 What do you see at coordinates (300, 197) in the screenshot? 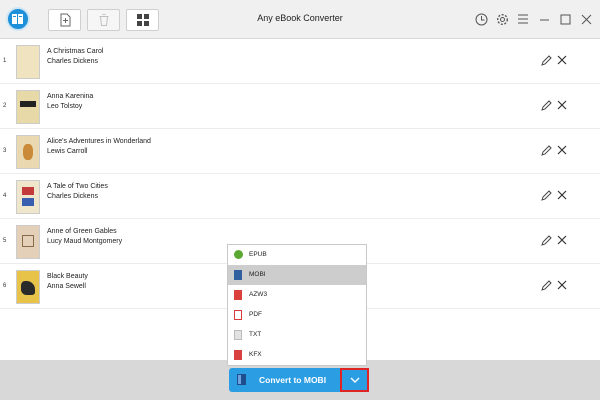
I see `book-row: 4 A Tale of Two Cities Charles Dickens` at bounding box center [300, 197].